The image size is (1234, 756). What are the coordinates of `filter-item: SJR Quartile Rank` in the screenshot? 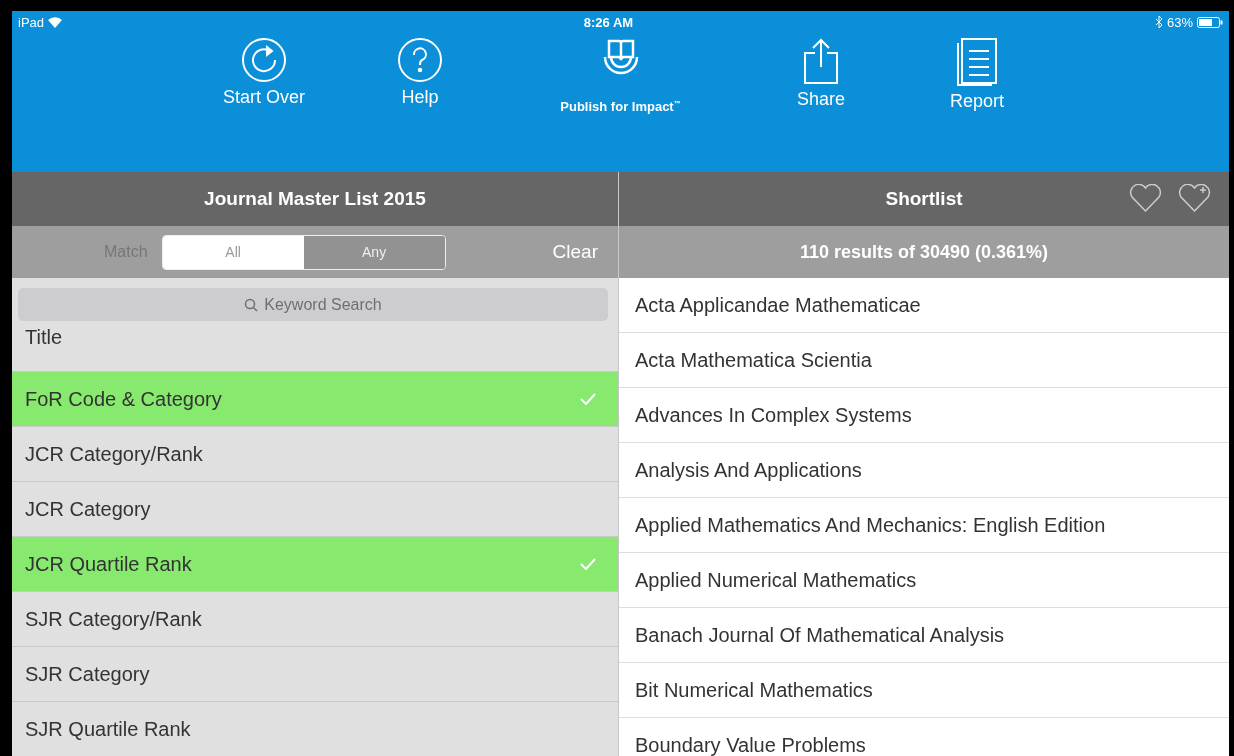 It's located at (315, 729).